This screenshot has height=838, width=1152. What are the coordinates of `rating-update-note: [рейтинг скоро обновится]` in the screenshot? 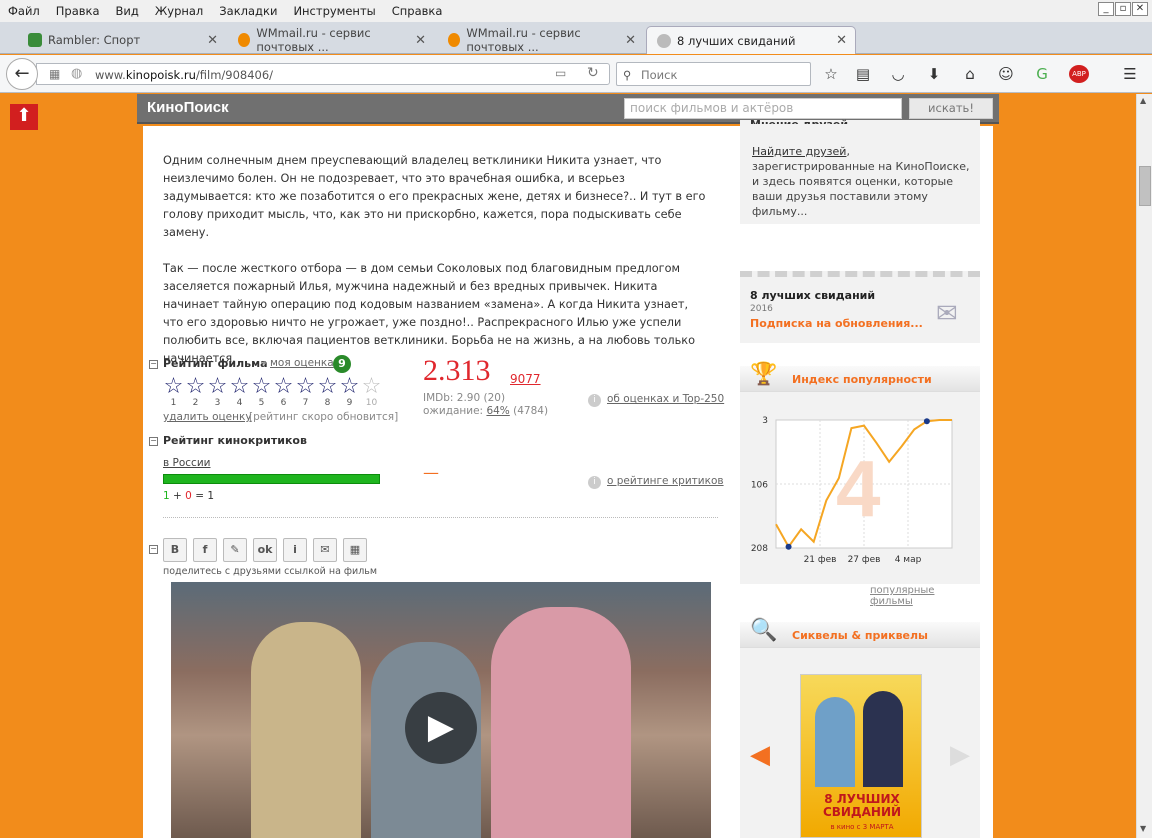 It's located at (324, 417).